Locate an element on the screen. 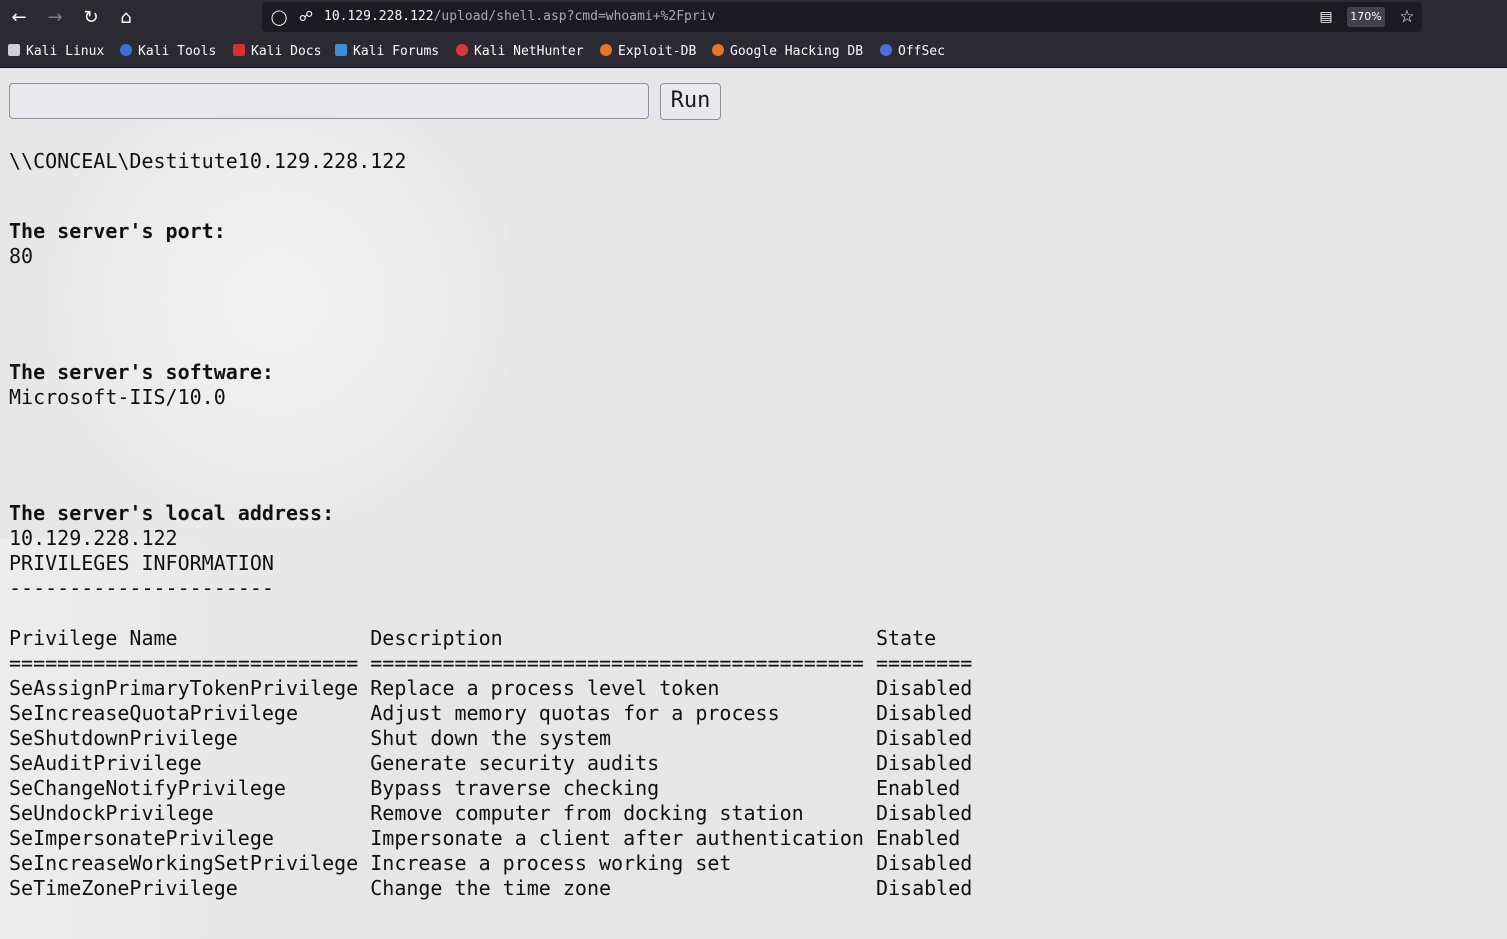 The height and width of the screenshot is (939, 1507). privileges-table-header: Privilege Name Description State is located at coordinates (473, 638).